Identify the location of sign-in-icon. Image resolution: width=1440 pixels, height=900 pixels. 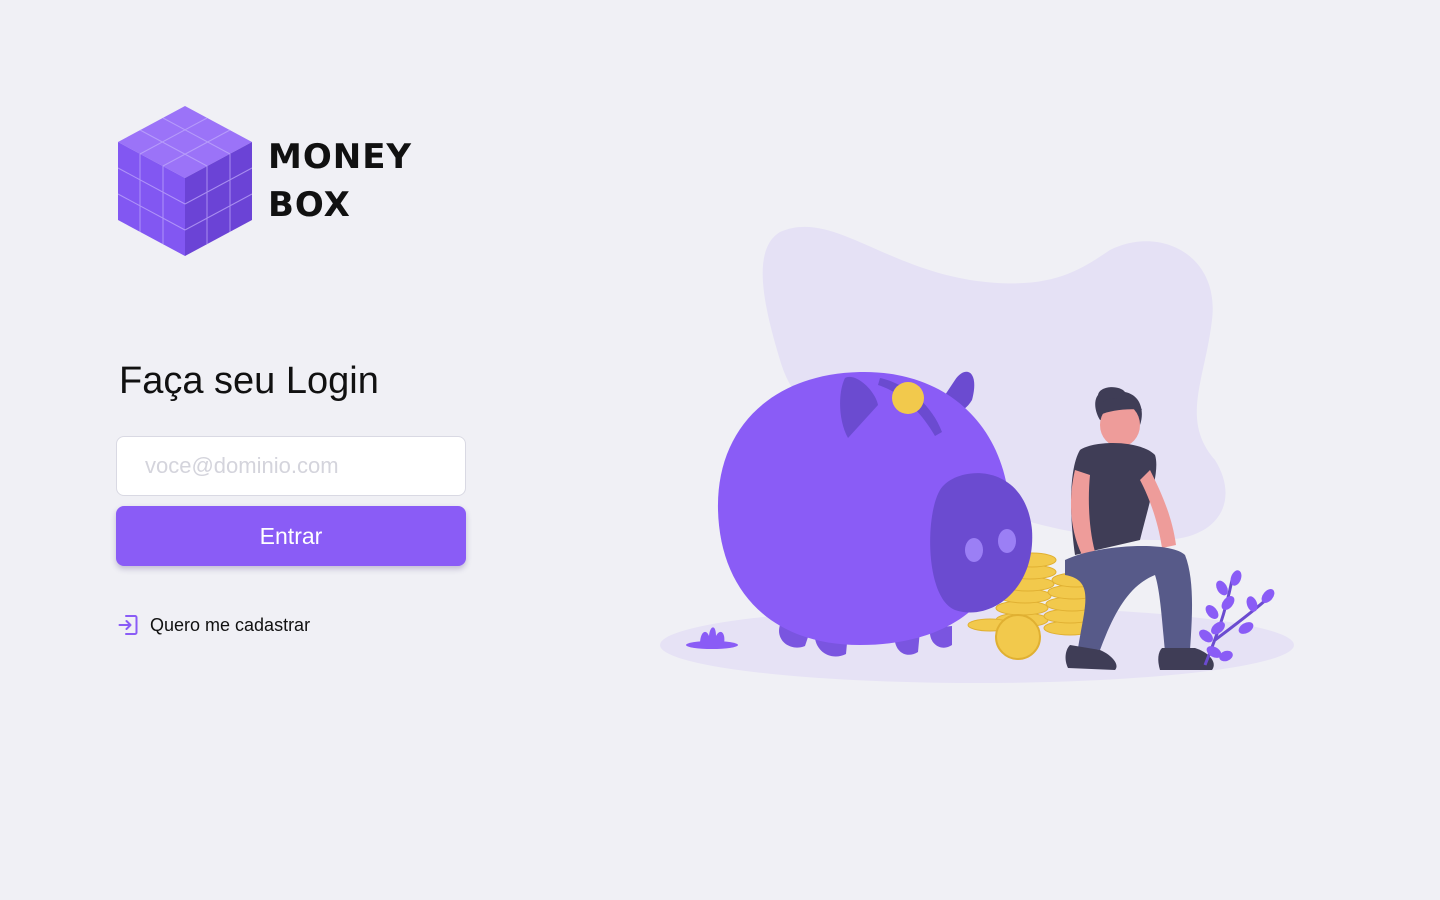
(128, 625).